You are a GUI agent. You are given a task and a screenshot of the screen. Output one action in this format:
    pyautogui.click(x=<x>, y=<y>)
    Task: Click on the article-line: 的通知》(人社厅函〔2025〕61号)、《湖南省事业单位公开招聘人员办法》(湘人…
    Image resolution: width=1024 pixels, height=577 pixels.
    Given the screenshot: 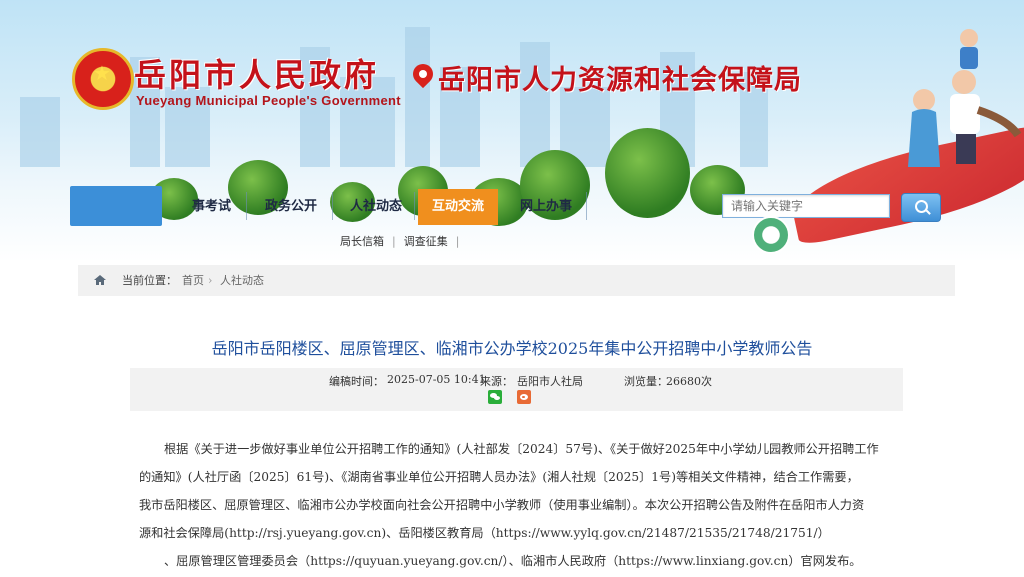 What is the action you would take?
    pyautogui.click(x=499, y=477)
    